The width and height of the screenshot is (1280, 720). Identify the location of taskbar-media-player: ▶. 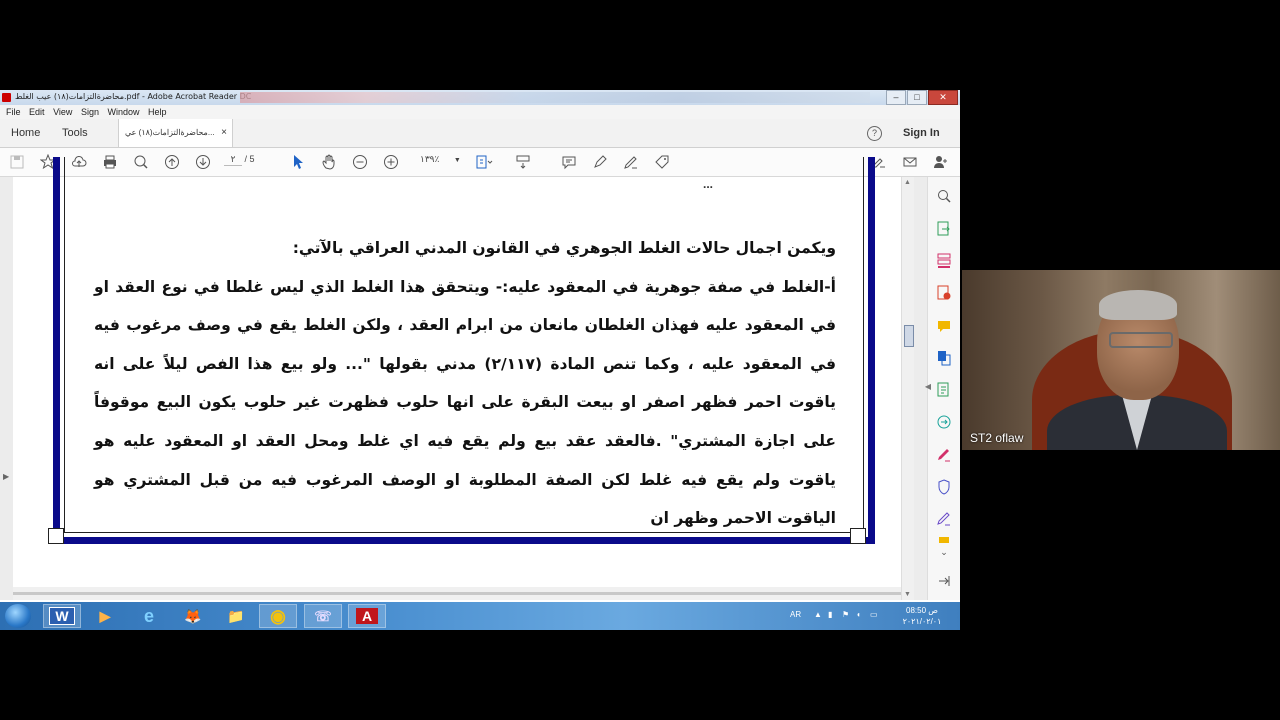
(105, 616).